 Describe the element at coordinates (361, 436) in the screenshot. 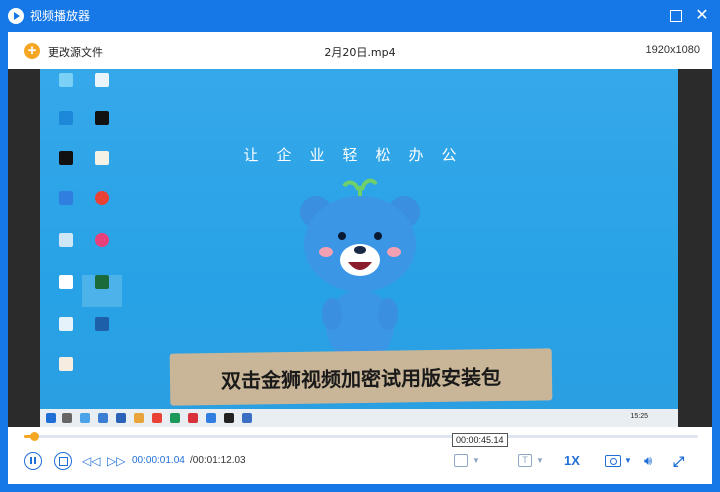

I see `progress-slider` at that location.